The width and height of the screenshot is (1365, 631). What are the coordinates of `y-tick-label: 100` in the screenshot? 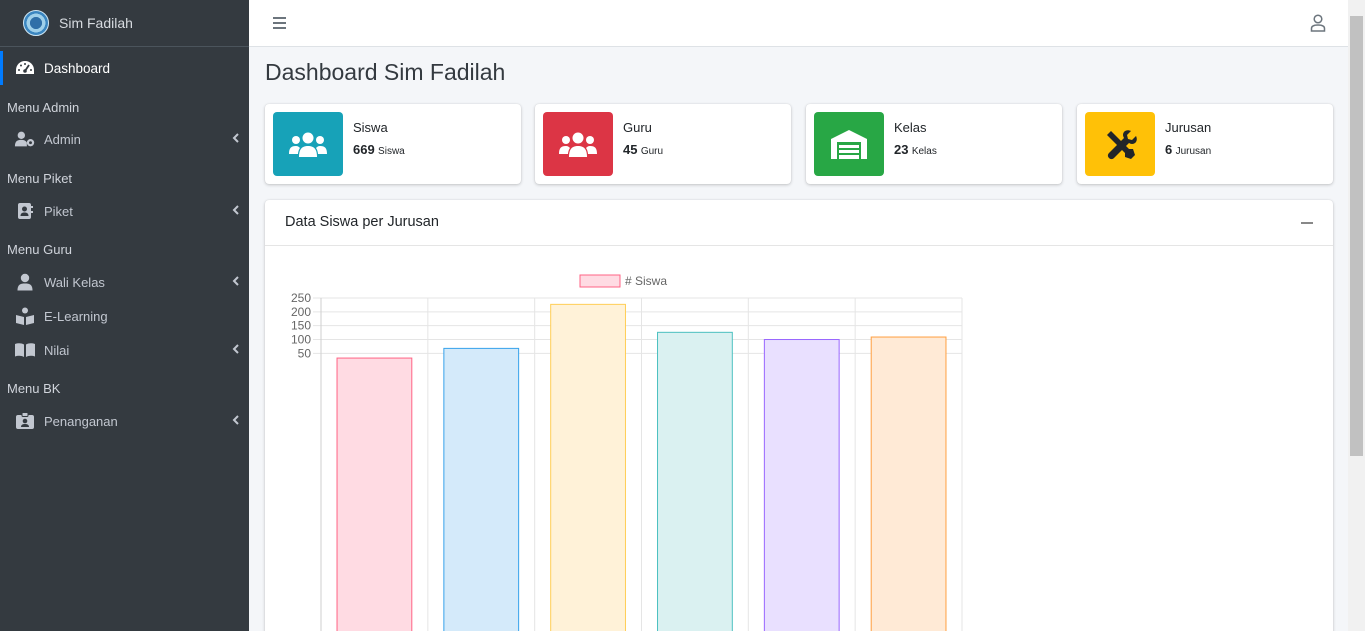 It's located at (301, 340).